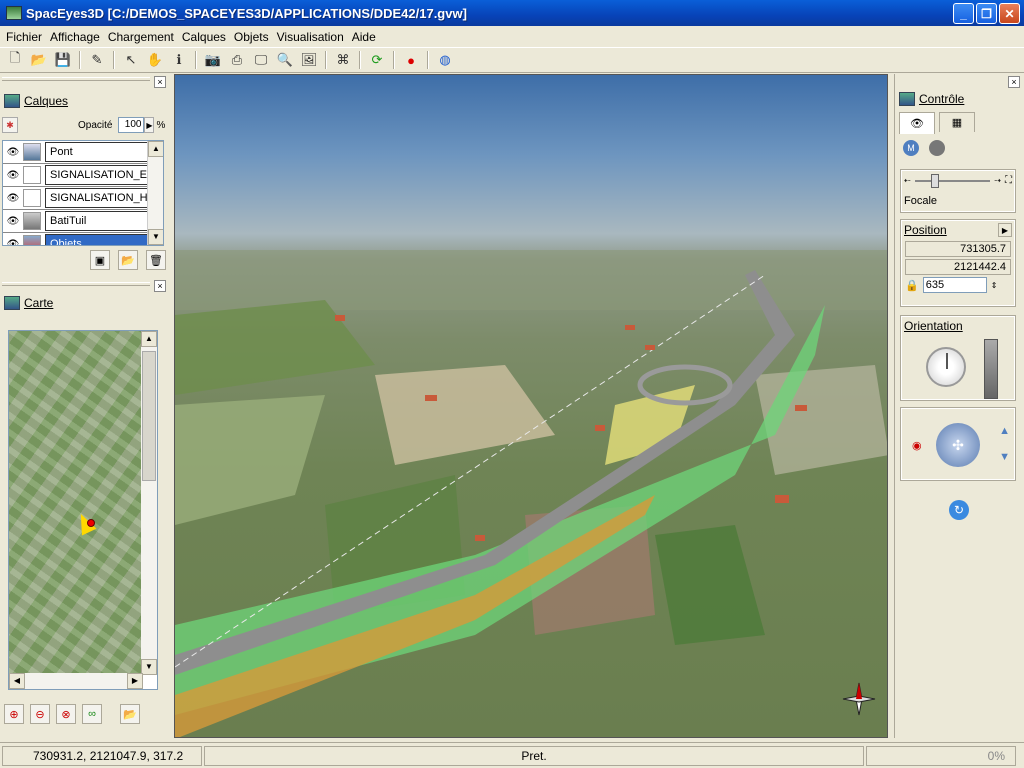 This screenshot has height=768, width=1024. Describe the element at coordinates (1004, 431) in the screenshot. I see `up-icon: ▲` at that location.